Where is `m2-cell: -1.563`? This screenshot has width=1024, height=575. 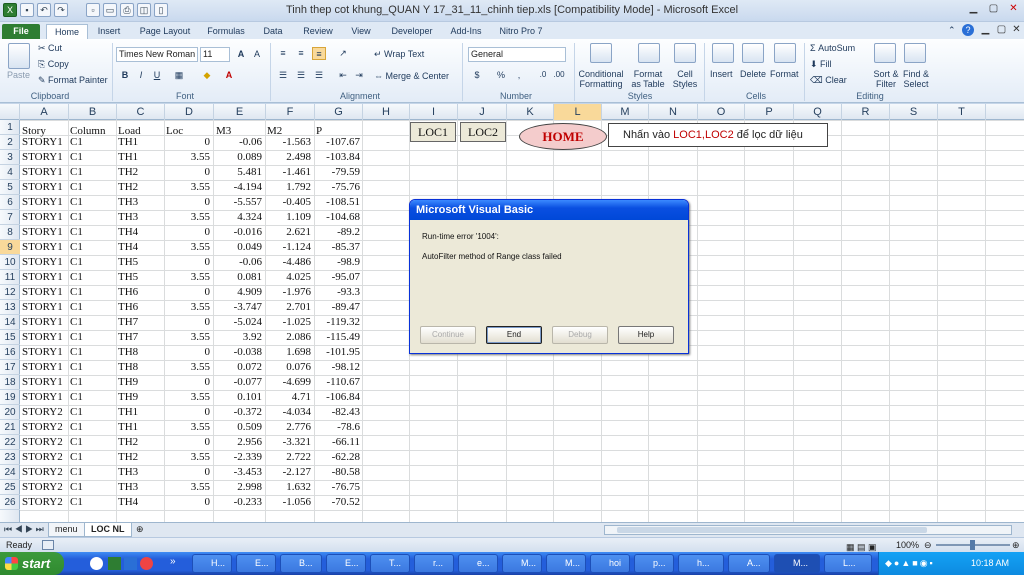 m2-cell: -1.563 is located at coordinates (289, 142).